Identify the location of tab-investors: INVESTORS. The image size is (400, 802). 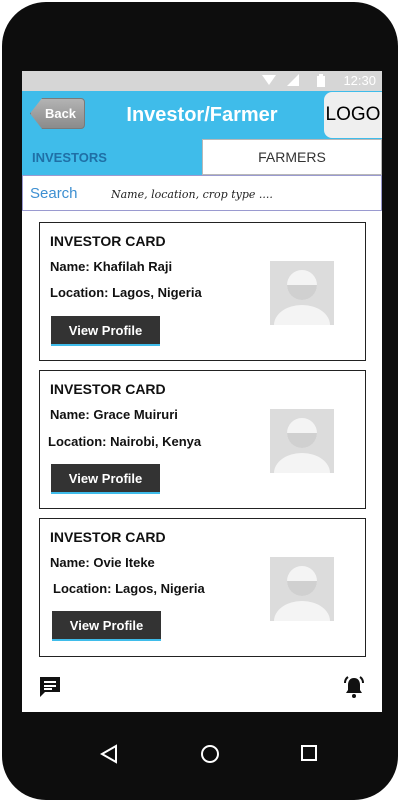
(112, 157).